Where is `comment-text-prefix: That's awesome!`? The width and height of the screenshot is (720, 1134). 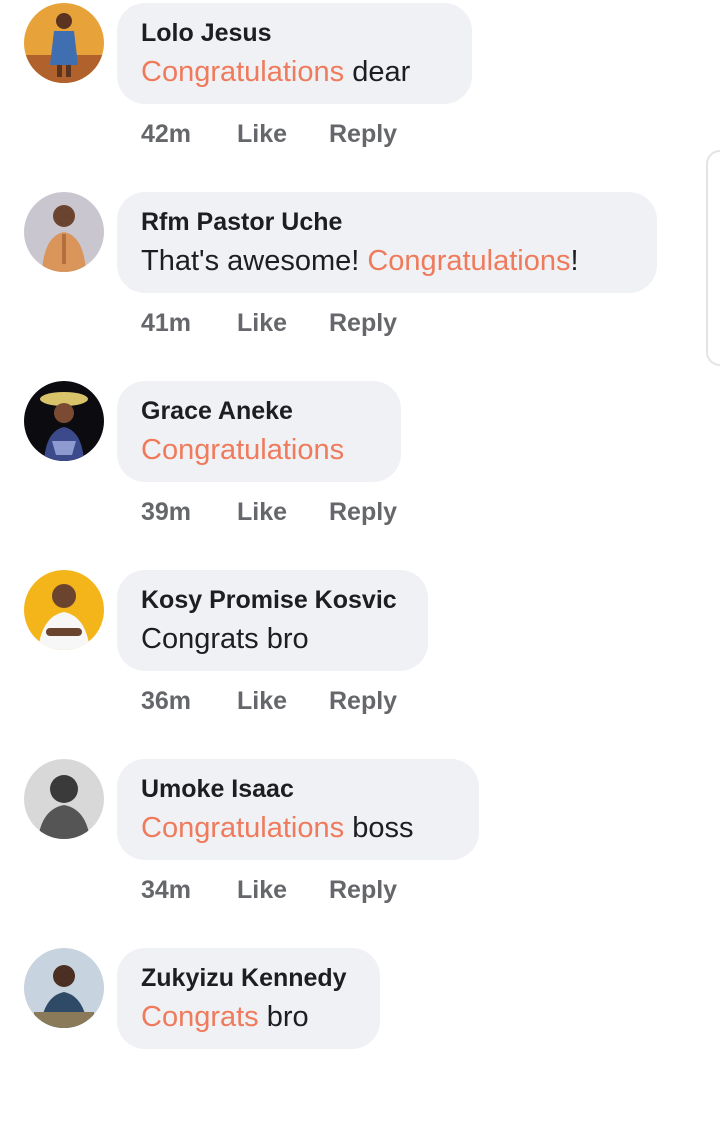 comment-text-prefix: That's awesome! is located at coordinates (254, 261).